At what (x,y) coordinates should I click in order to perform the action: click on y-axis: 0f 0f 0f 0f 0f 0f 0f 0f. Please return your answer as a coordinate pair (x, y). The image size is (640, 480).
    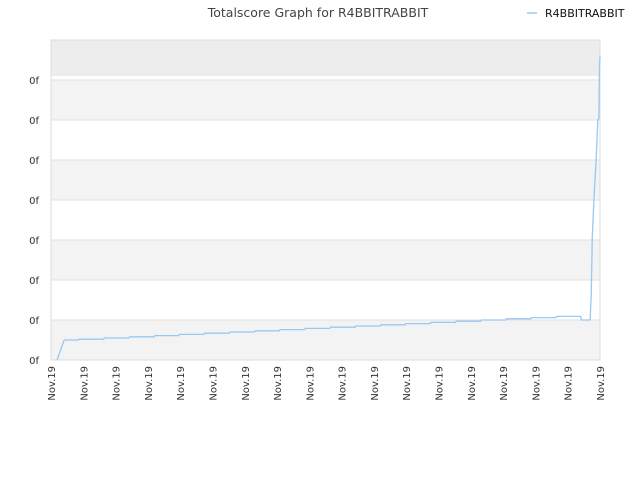
    Looking at the image, I should click on (34, 221).